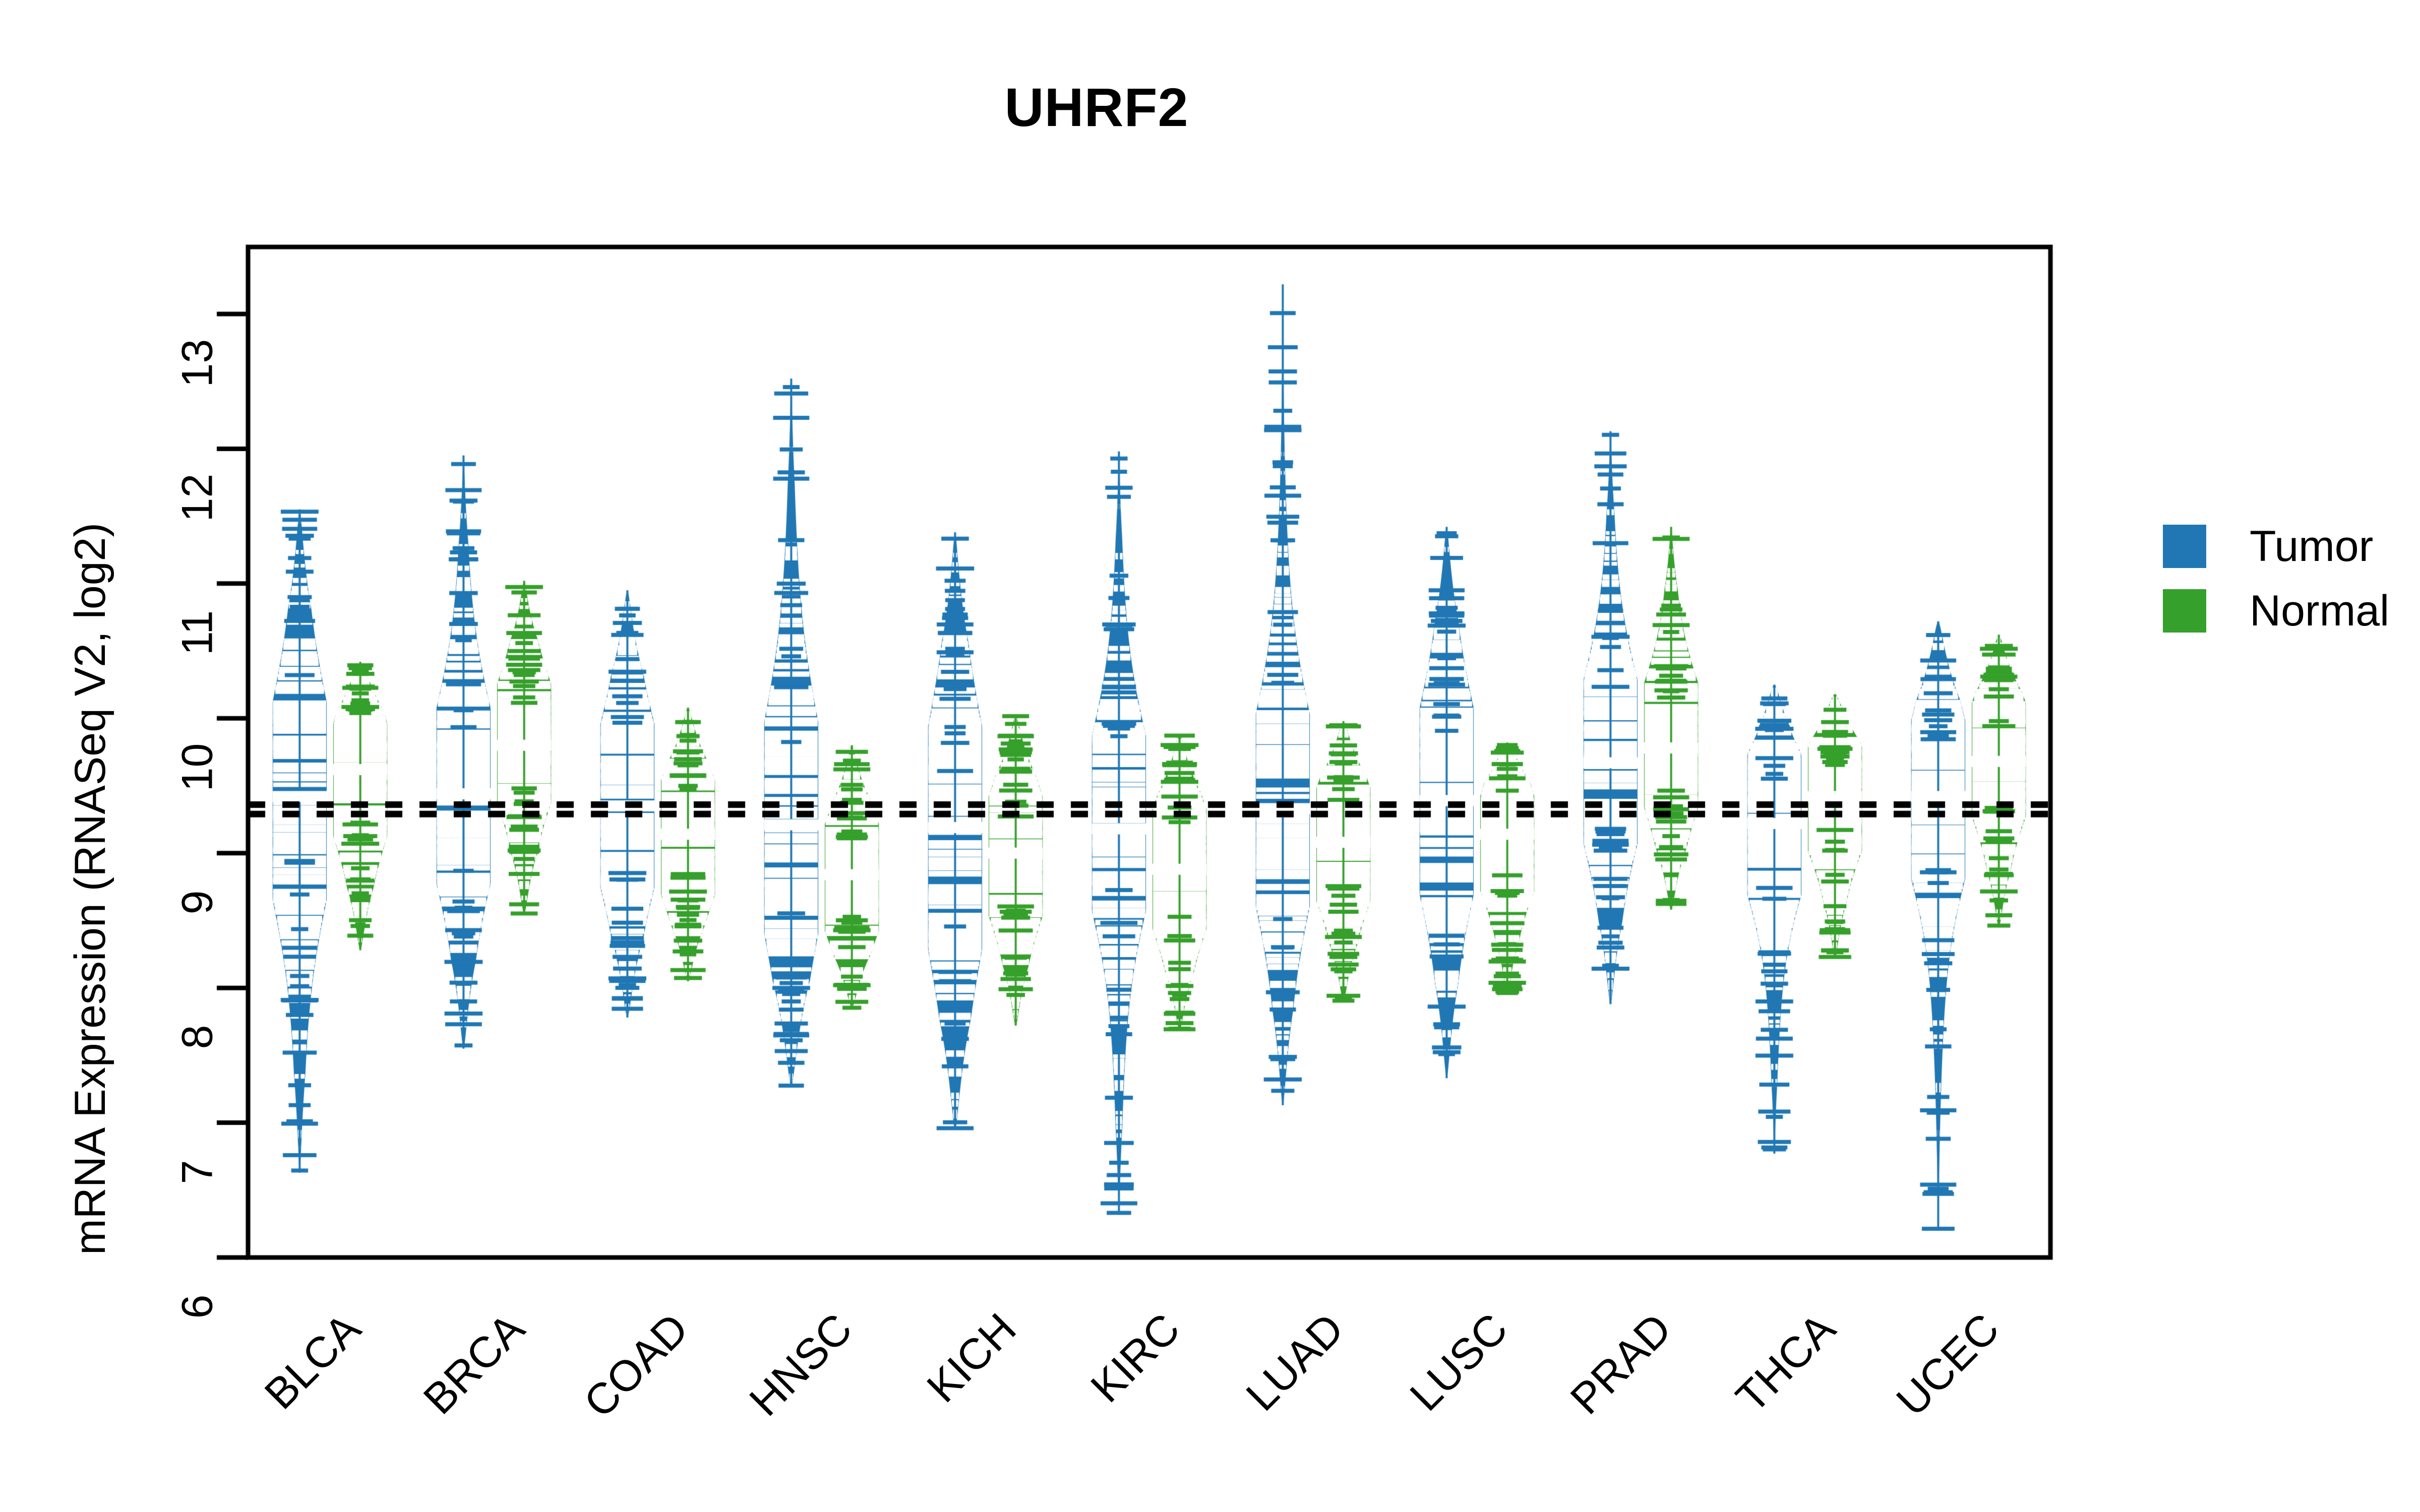 This screenshot has height=1512, width=2420. Describe the element at coordinates (2184, 546) in the screenshot. I see `legend-swatch-tumor` at that location.